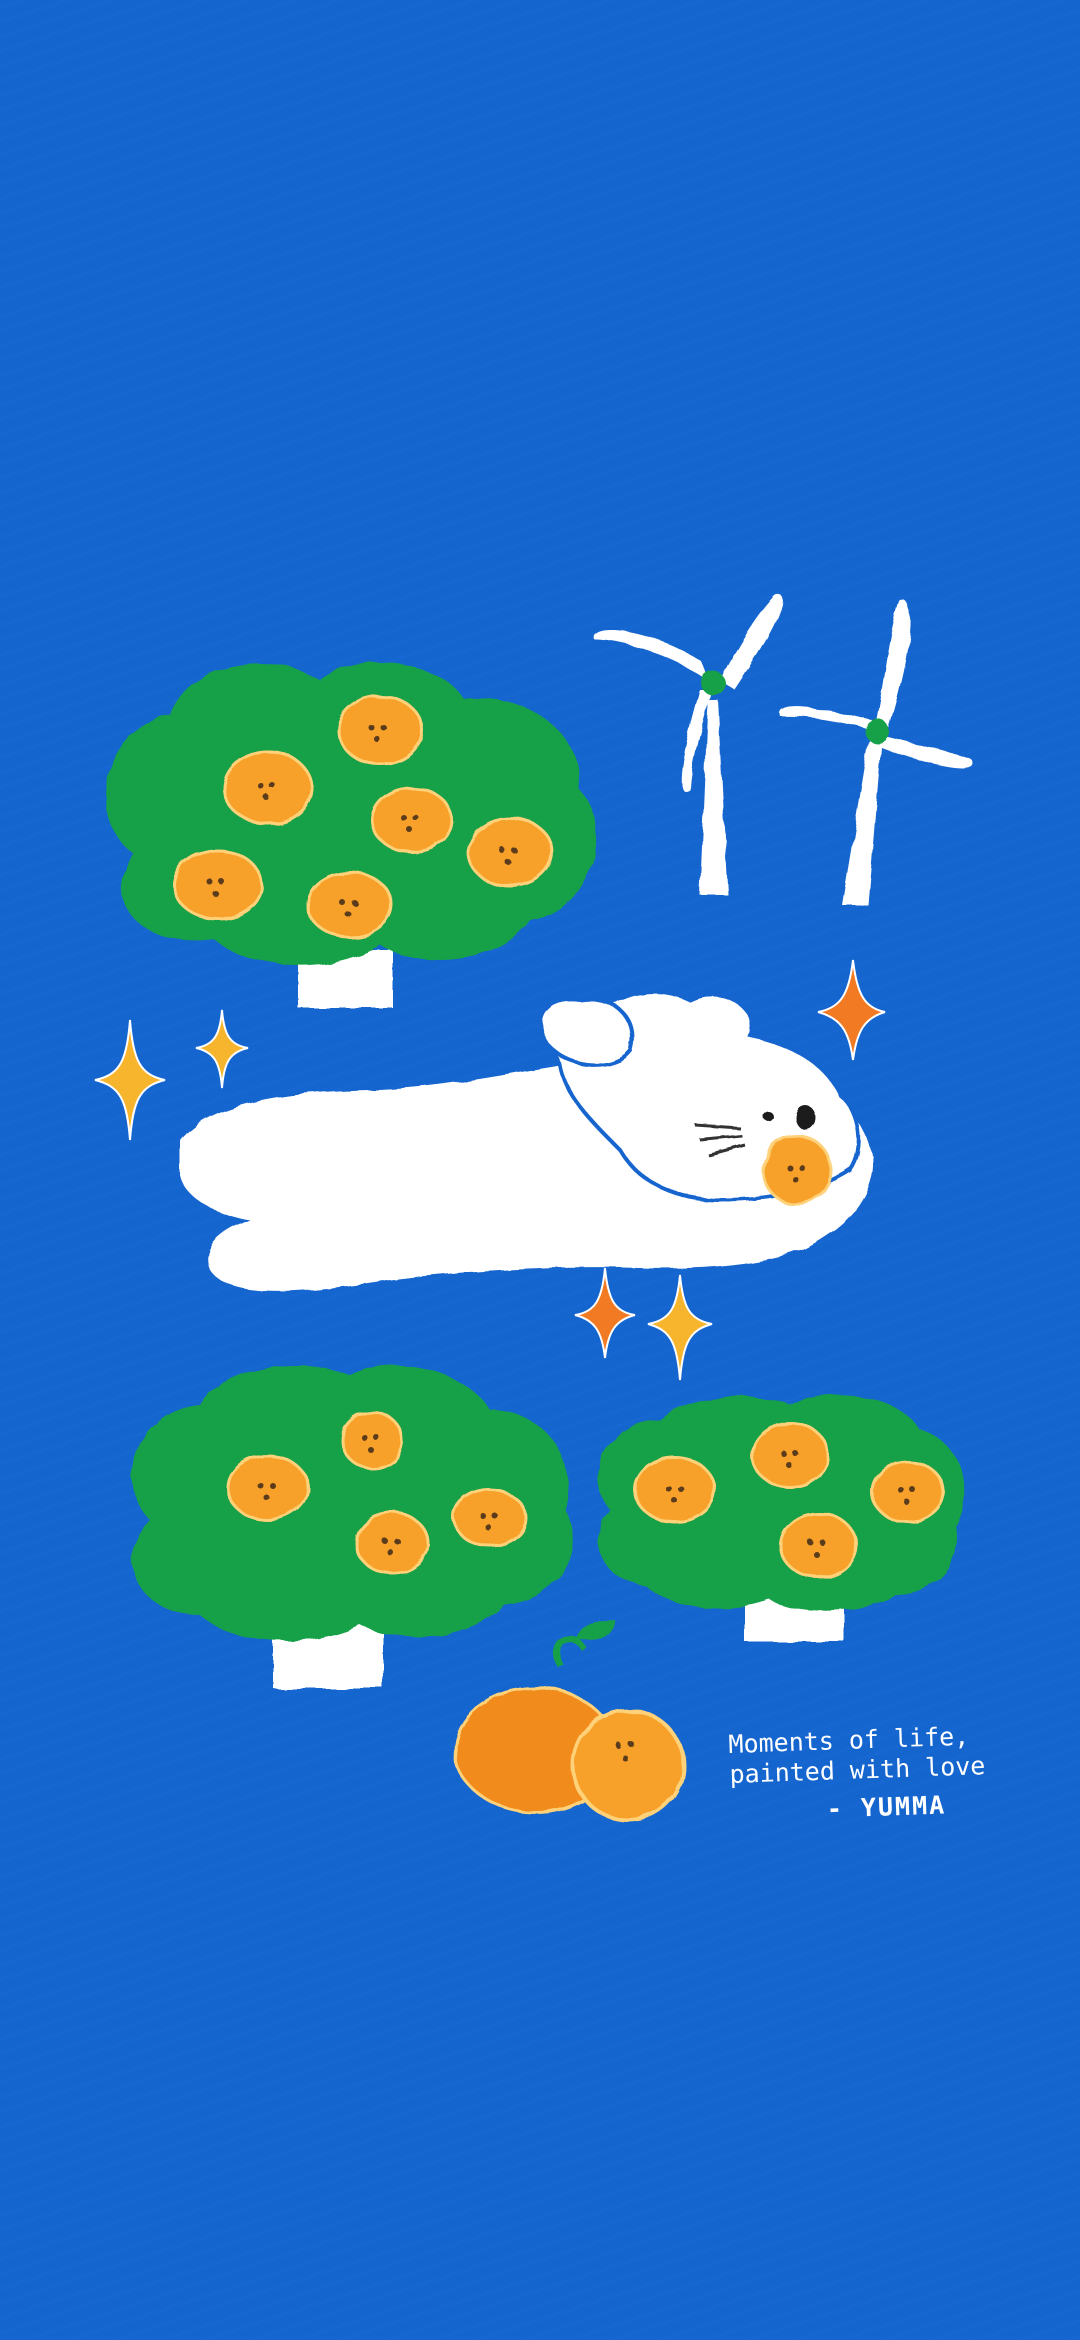 Image resolution: width=1080 pixels, height=2340 pixels. Describe the element at coordinates (886, 1807) in the screenshot. I see `caption-signature: - YUMMA` at that location.